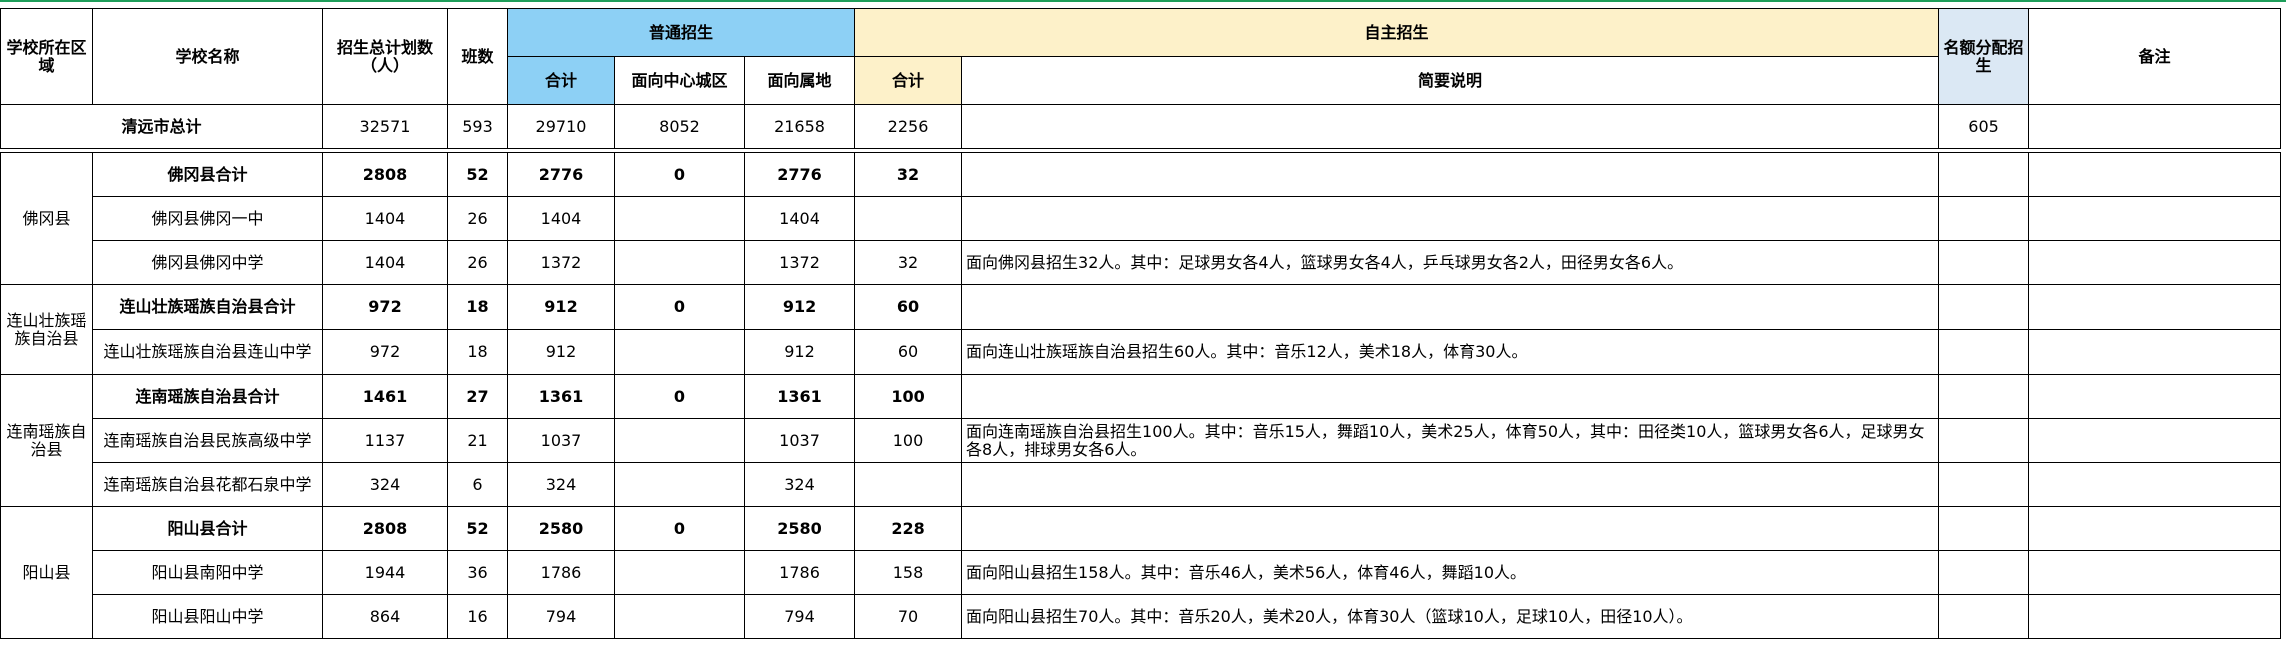 The width and height of the screenshot is (2286, 650). Describe the element at coordinates (385, 126) in the screenshot. I see `cell: 32571` at that location.